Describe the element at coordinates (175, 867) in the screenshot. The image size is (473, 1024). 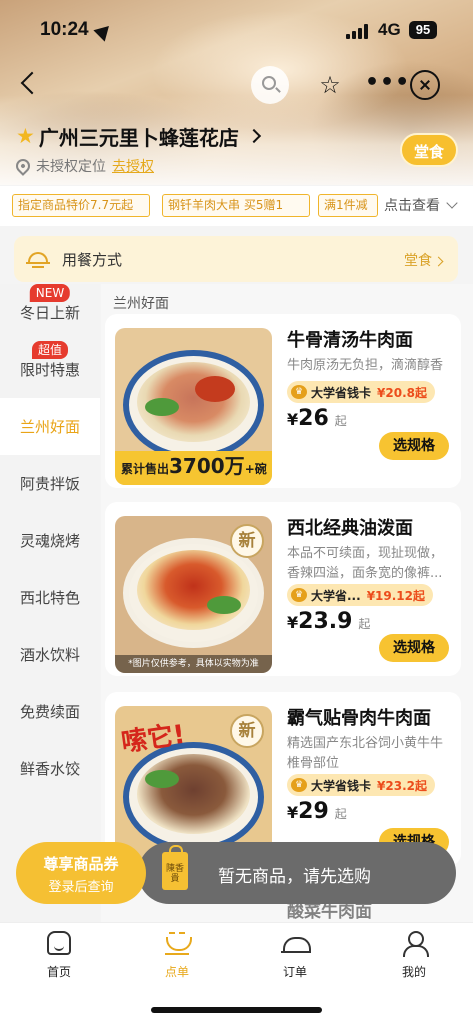
I see `shopping-bag-icon: 陳香貴` at that location.